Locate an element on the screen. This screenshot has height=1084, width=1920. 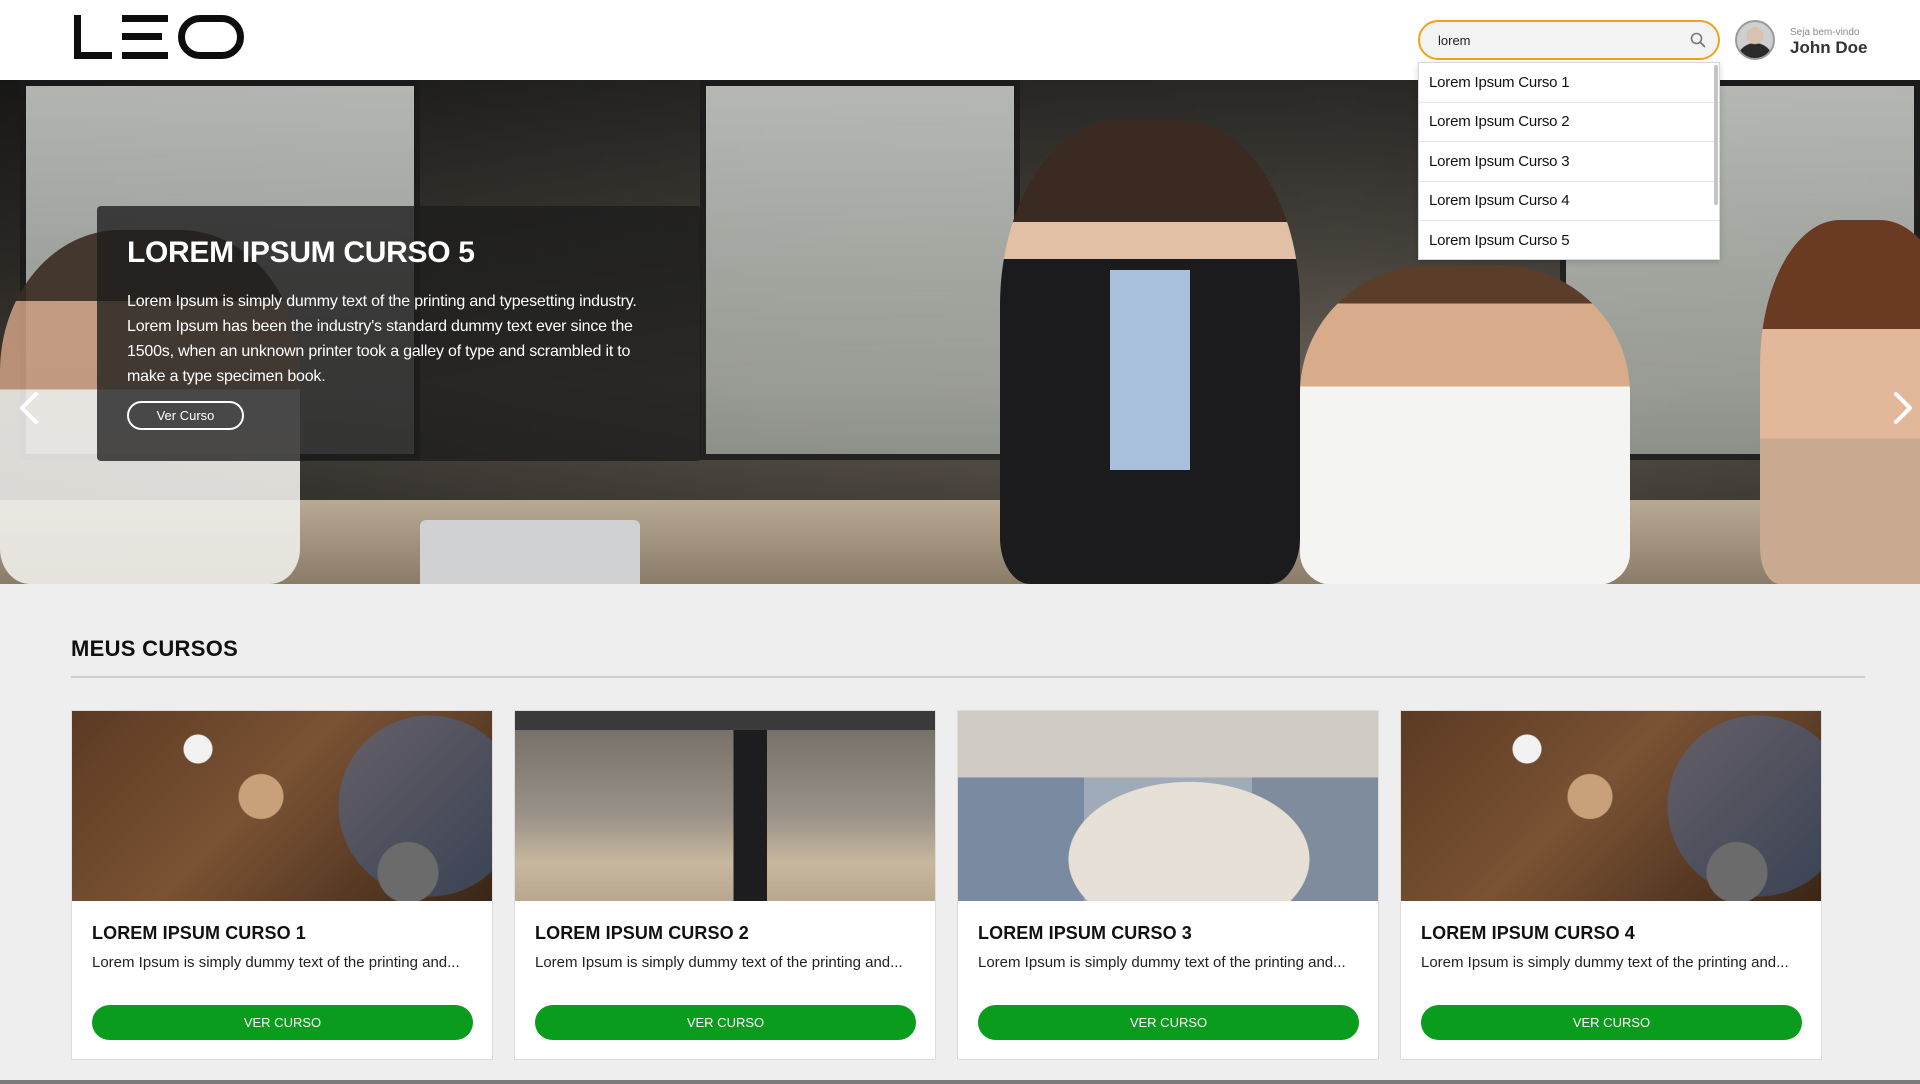
user-name: John Doe is located at coordinates (1828, 48).